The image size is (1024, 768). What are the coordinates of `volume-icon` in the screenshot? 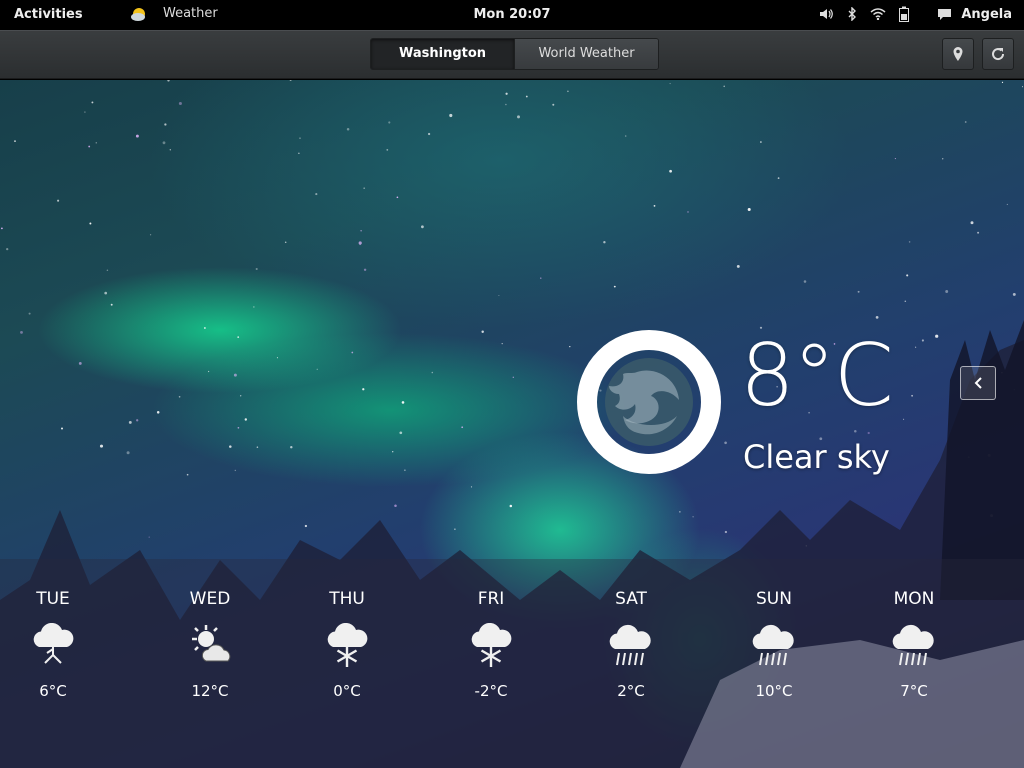 It's located at (826, 14).